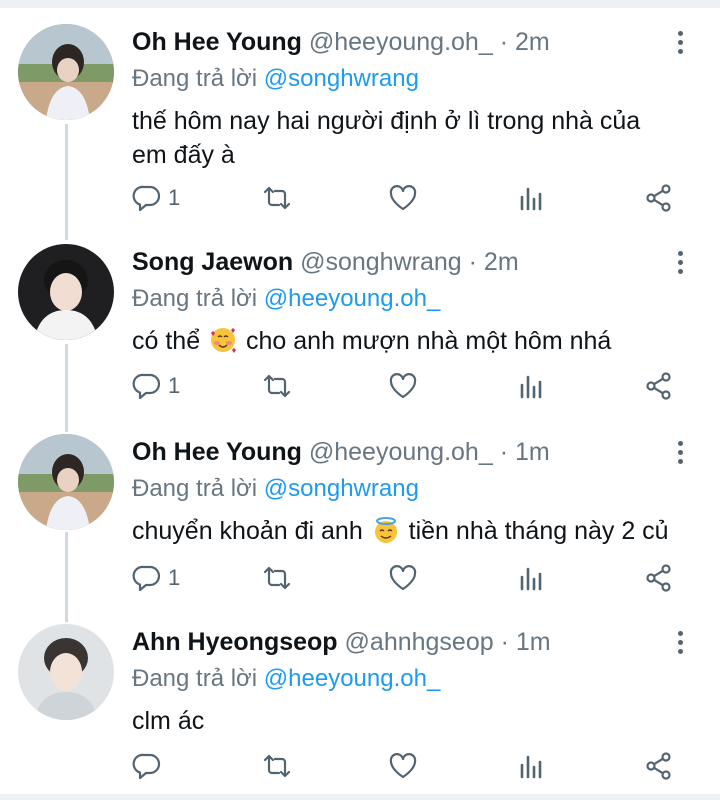 The image size is (720, 800). I want to click on tweet-text: có thể cho anh mượn nhà một hôm nhá, so click(417, 341).